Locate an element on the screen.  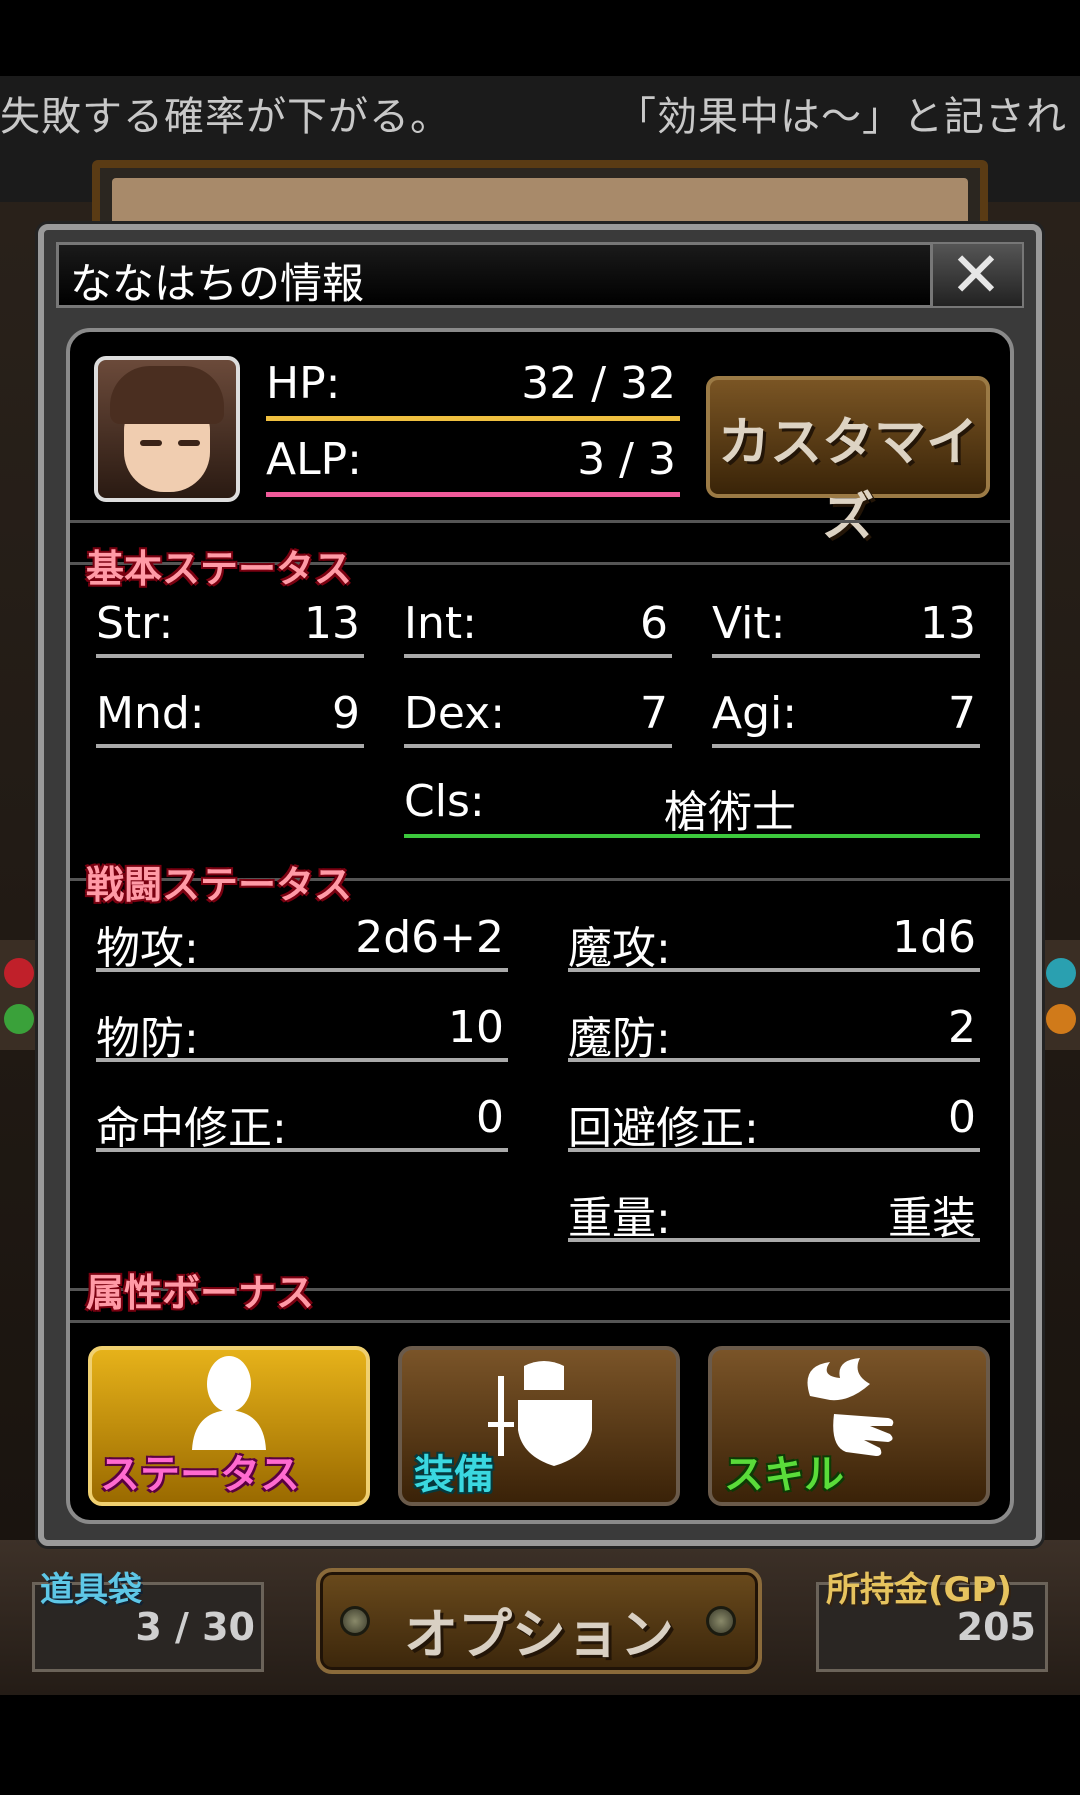
weight-label: 重量: is located at coordinates (619, 1218).